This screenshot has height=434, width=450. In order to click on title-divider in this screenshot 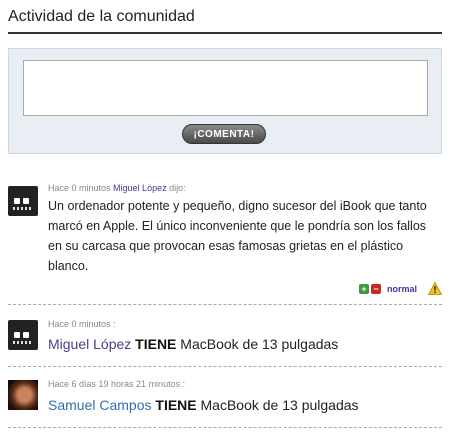, I will do `click(225, 33)`.